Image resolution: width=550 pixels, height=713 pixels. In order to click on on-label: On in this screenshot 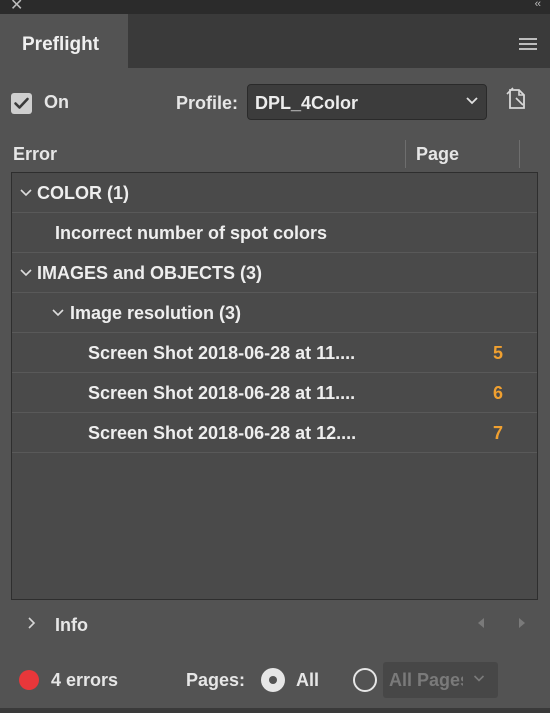, I will do `click(56, 102)`.